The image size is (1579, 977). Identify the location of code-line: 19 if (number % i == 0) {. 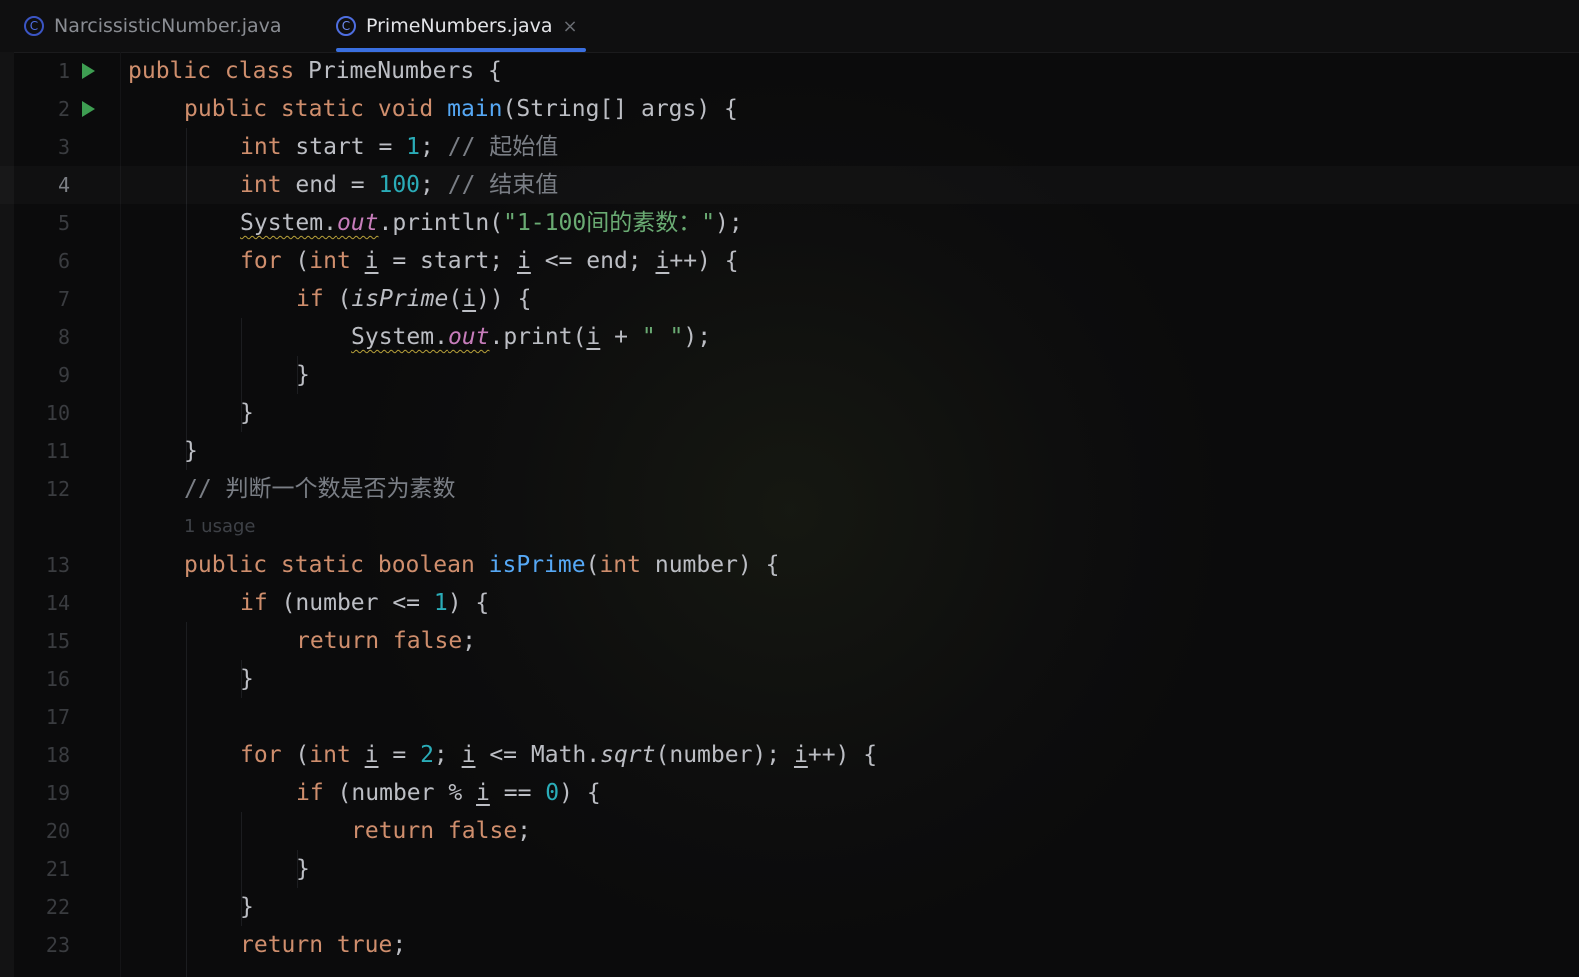
(789, 793).